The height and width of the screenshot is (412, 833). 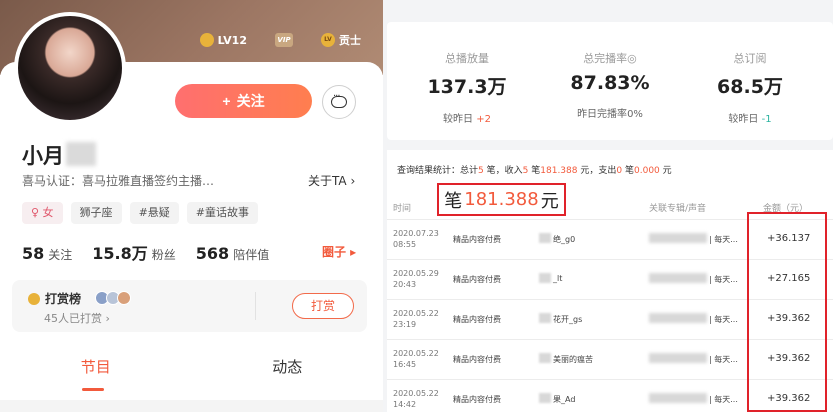 I want to click on profile-tags: ♀ 女 狮子座 #悬疑 #童话故事, so click(x=140, y=213).